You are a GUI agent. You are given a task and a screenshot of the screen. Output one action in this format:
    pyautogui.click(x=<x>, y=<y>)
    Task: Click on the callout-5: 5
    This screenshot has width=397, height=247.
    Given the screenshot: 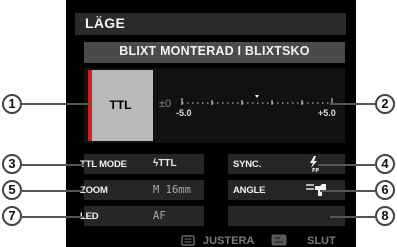 What is the action you would take?
    pyautogui.click(x=12, y=190)
    